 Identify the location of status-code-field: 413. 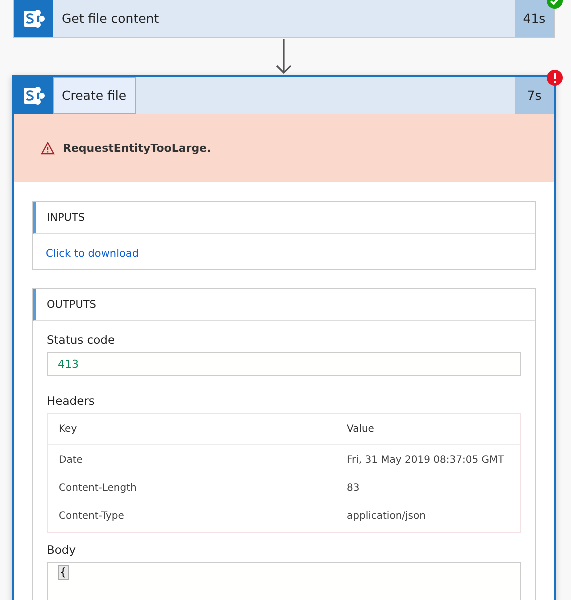
(284, 364).